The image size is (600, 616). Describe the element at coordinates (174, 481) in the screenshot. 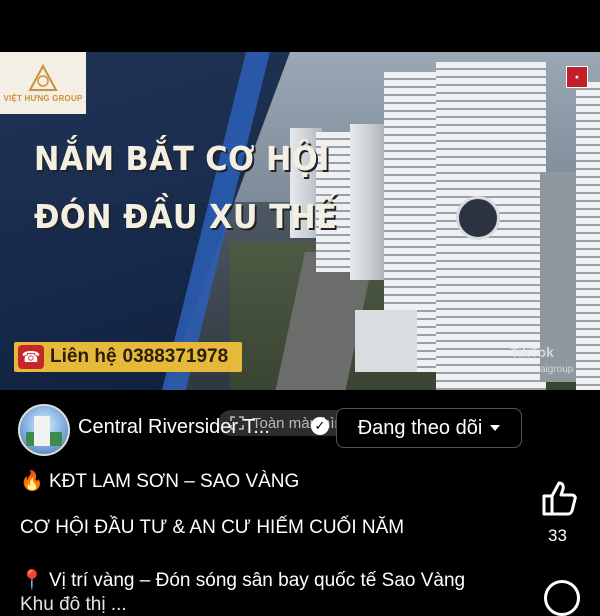

I see `post-title-text: KĐT LAM SƠN – SAO VÀNG` at that location.